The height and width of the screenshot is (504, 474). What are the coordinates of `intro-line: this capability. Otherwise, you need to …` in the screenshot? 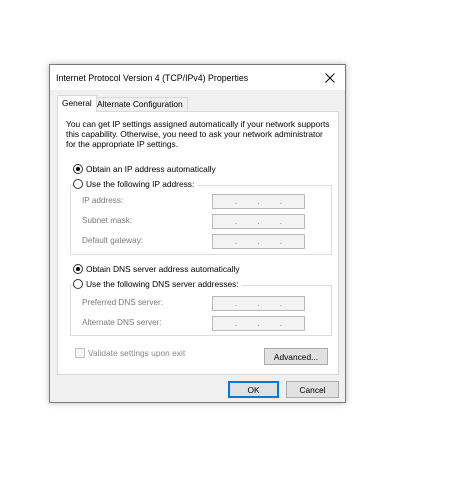 It's located at (194, 134).